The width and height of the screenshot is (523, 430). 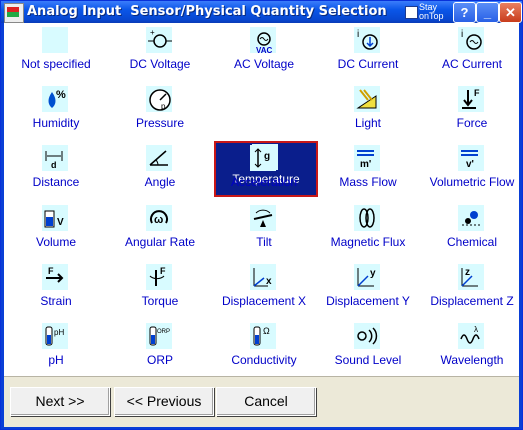 I want to click on sensor-option-label: AC Voltage, so click(x=264, y=64).